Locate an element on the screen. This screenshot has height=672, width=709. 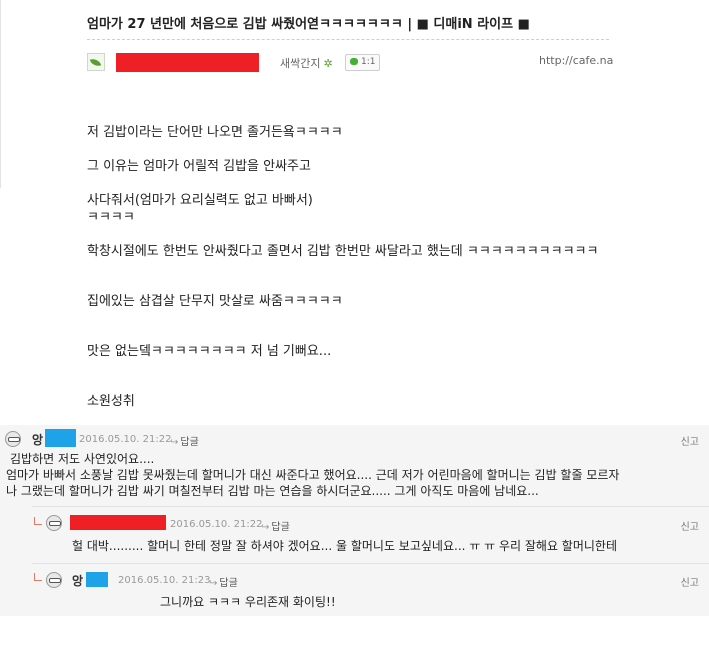
body-line-2: 그 이유는 엄마가 어릴적 김밥을 안싸주고 is located at coordinates (199, 166).